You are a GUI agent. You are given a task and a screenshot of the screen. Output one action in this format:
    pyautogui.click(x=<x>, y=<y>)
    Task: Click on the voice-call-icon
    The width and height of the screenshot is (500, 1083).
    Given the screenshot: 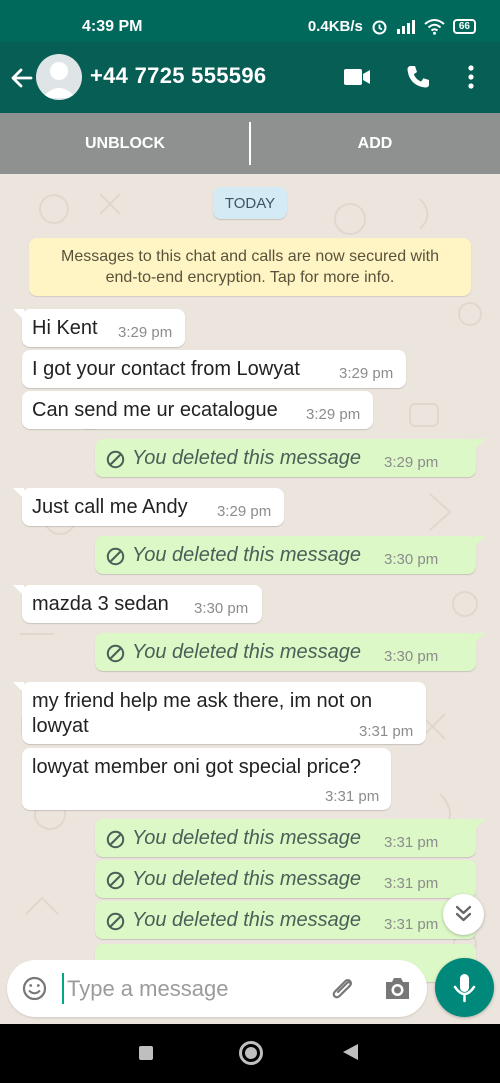 What is the action you would take?
    pyautogui.click(x=418, y=77)
    